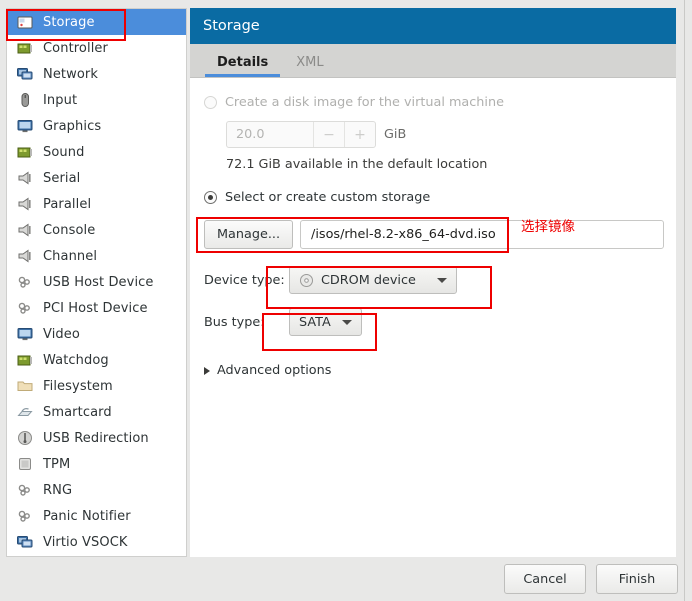  Describe the element at coordinates (96, 22) in the screenshot. I see `sidebar-item-storage: Storage` at that location.